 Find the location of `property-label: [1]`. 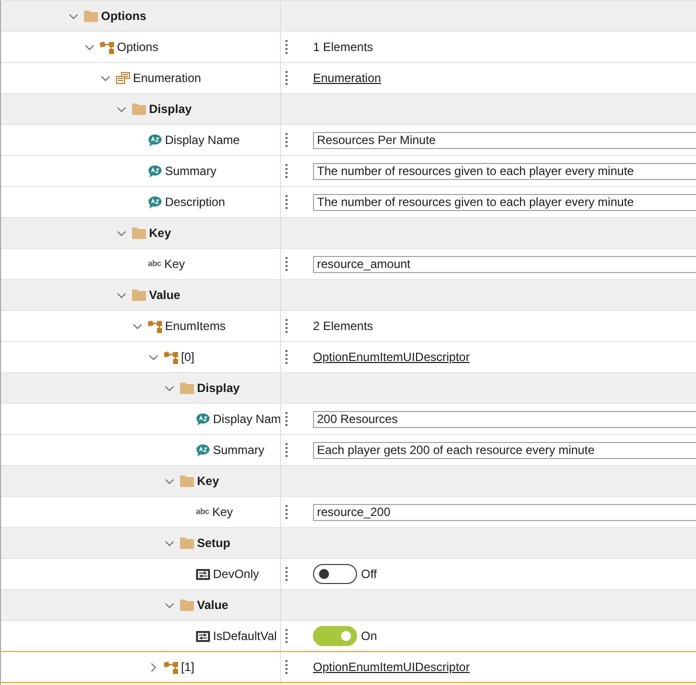

property-label: [1] is located at coordinates (187, 667).